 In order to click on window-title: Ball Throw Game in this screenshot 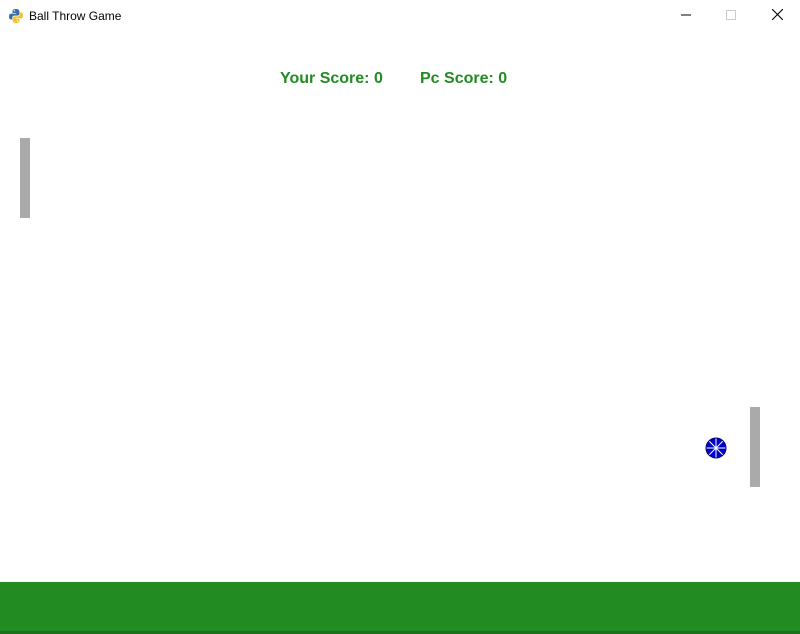, I will do `click(75, 16)`.